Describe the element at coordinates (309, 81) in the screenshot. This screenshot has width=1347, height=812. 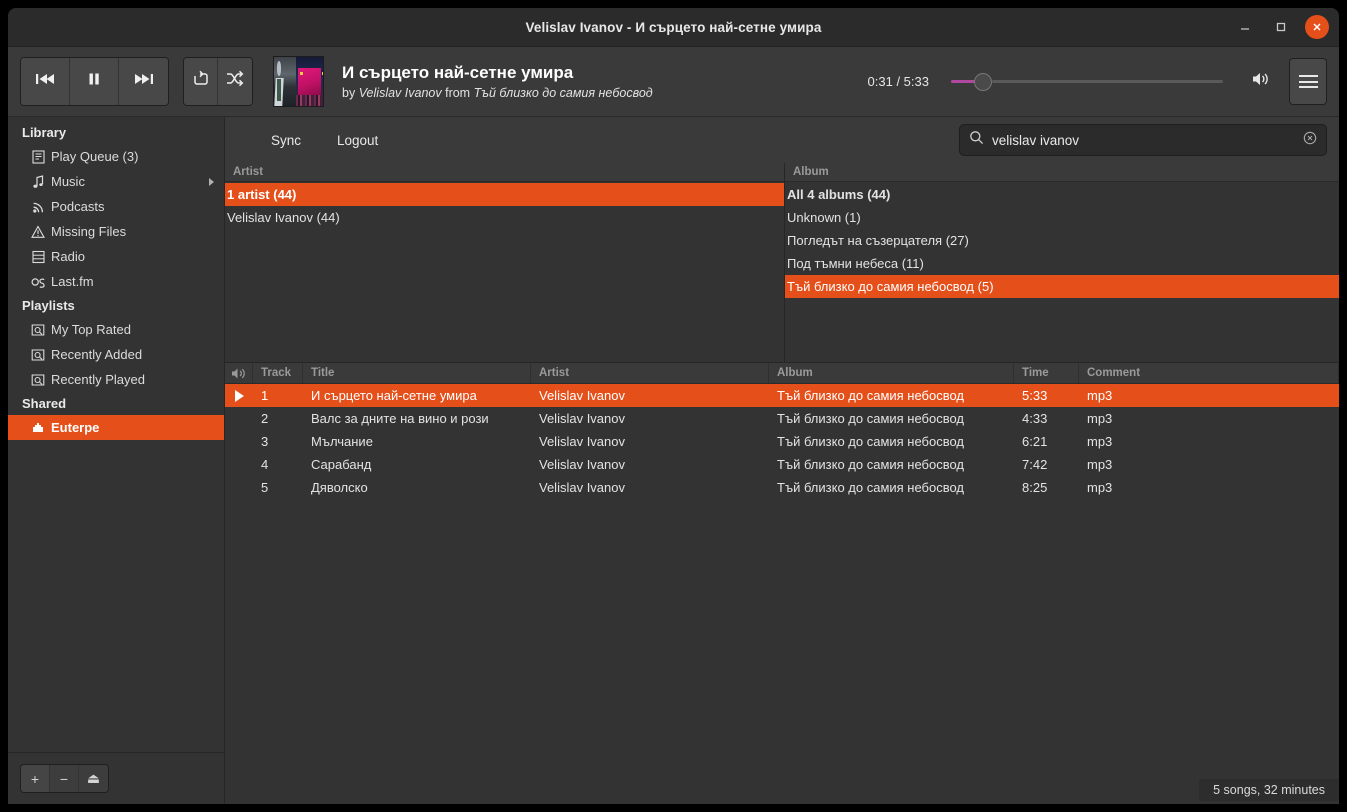
I see `album-art-building` at that location.